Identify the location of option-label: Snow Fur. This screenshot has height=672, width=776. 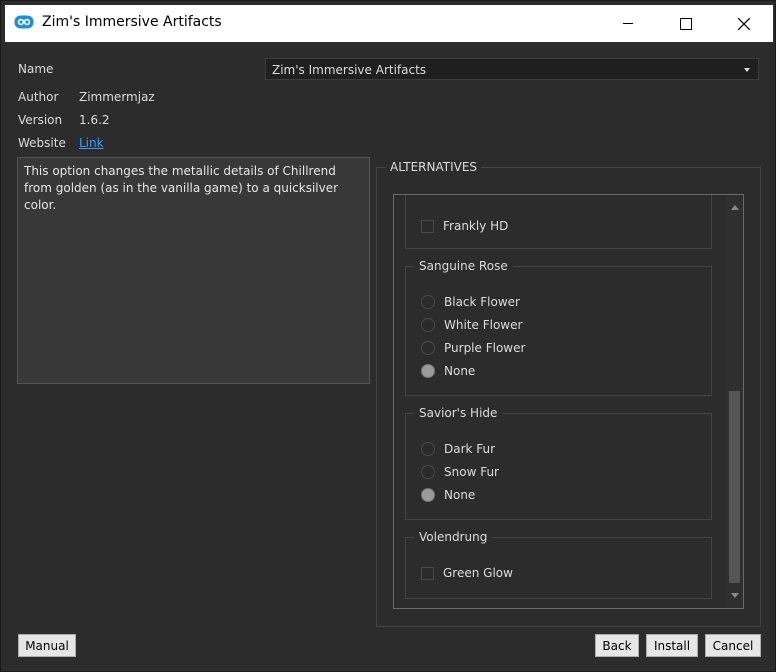
(471, 472).